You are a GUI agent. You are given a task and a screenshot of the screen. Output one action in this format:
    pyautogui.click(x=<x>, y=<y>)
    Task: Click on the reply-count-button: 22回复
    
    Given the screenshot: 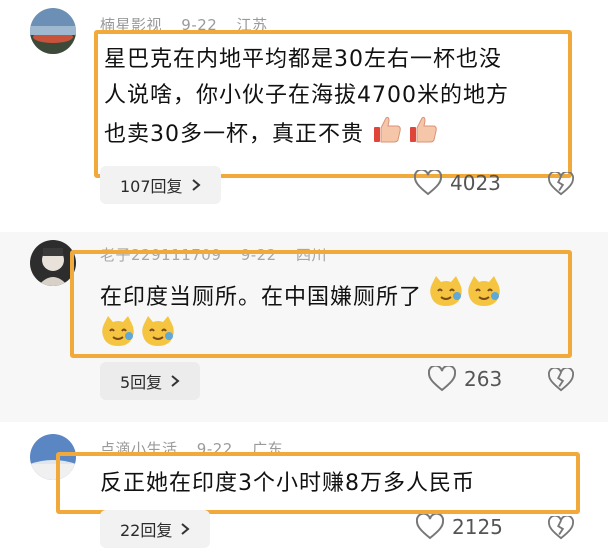 What is the action you would take?
    pyautogui.click(x=155, y=529)
    